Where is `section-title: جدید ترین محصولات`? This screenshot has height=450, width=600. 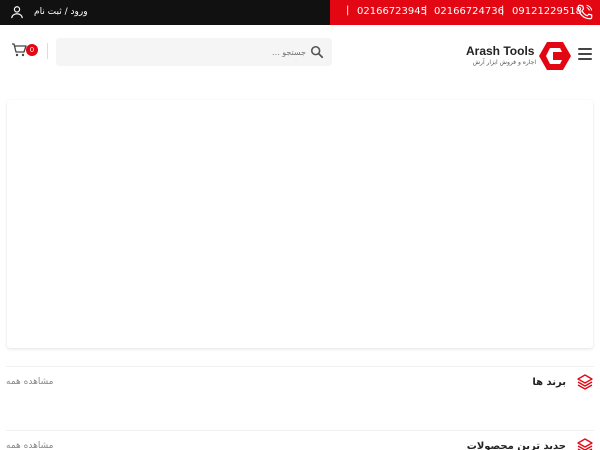 section-title: جدید ترین محصولات is located at coordinates (516, 445).